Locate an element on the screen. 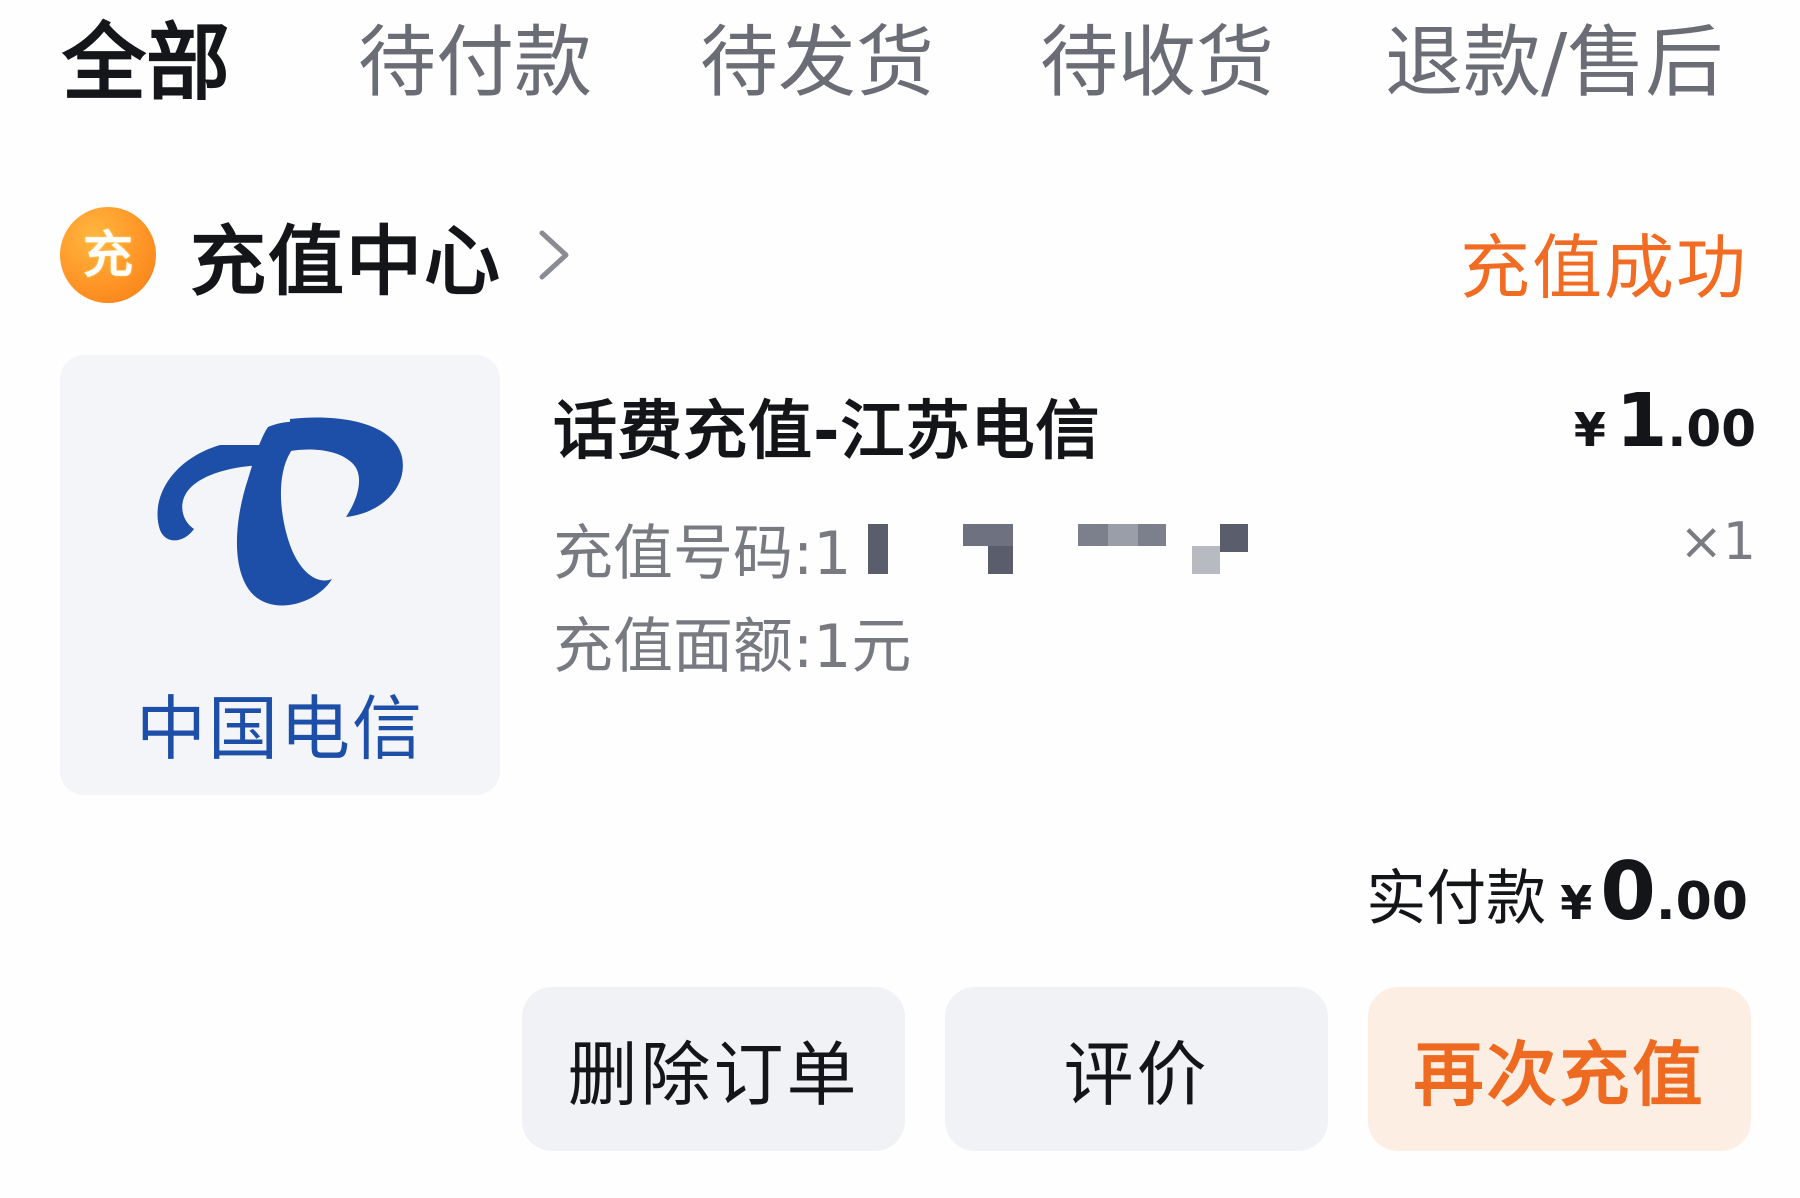 This screenshot has width=1800, height=1198. tab-pending-payment: 待付款 is located at coordinates (475, 63).